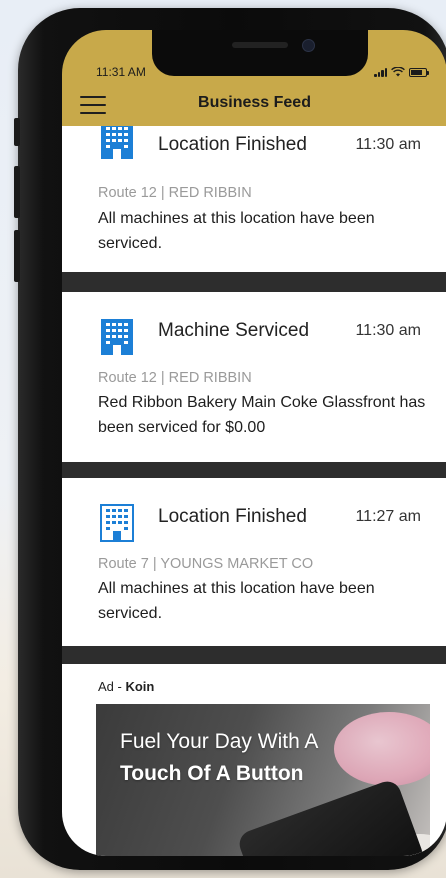  I want to click on macaron-image, so click(382, 749).